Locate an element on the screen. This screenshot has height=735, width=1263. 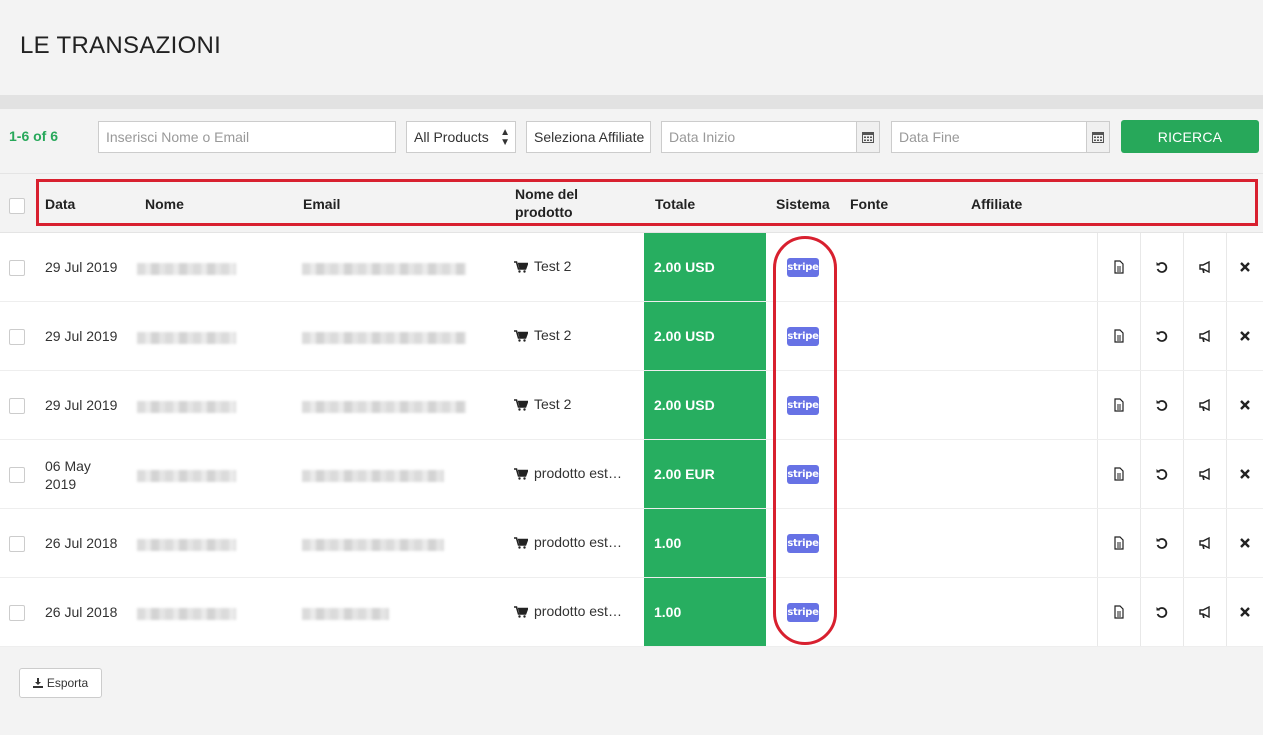
end-date-calendar-button is located at coordinates (1098, 137).